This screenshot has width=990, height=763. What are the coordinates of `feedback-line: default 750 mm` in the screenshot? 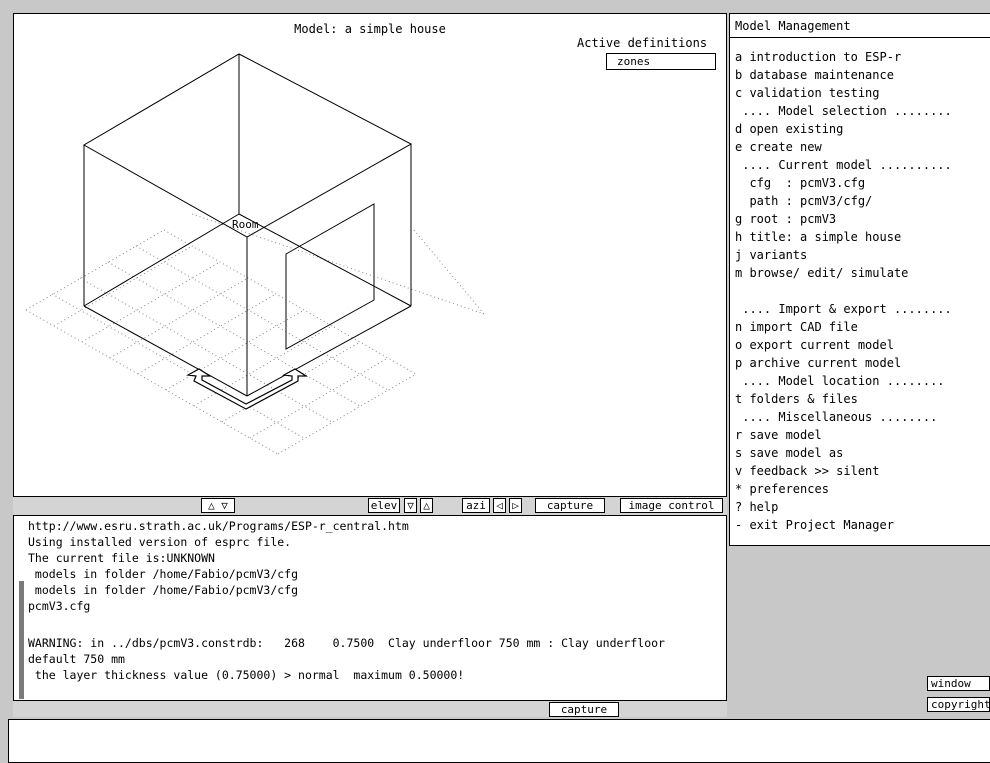 It's located at (76, 659).